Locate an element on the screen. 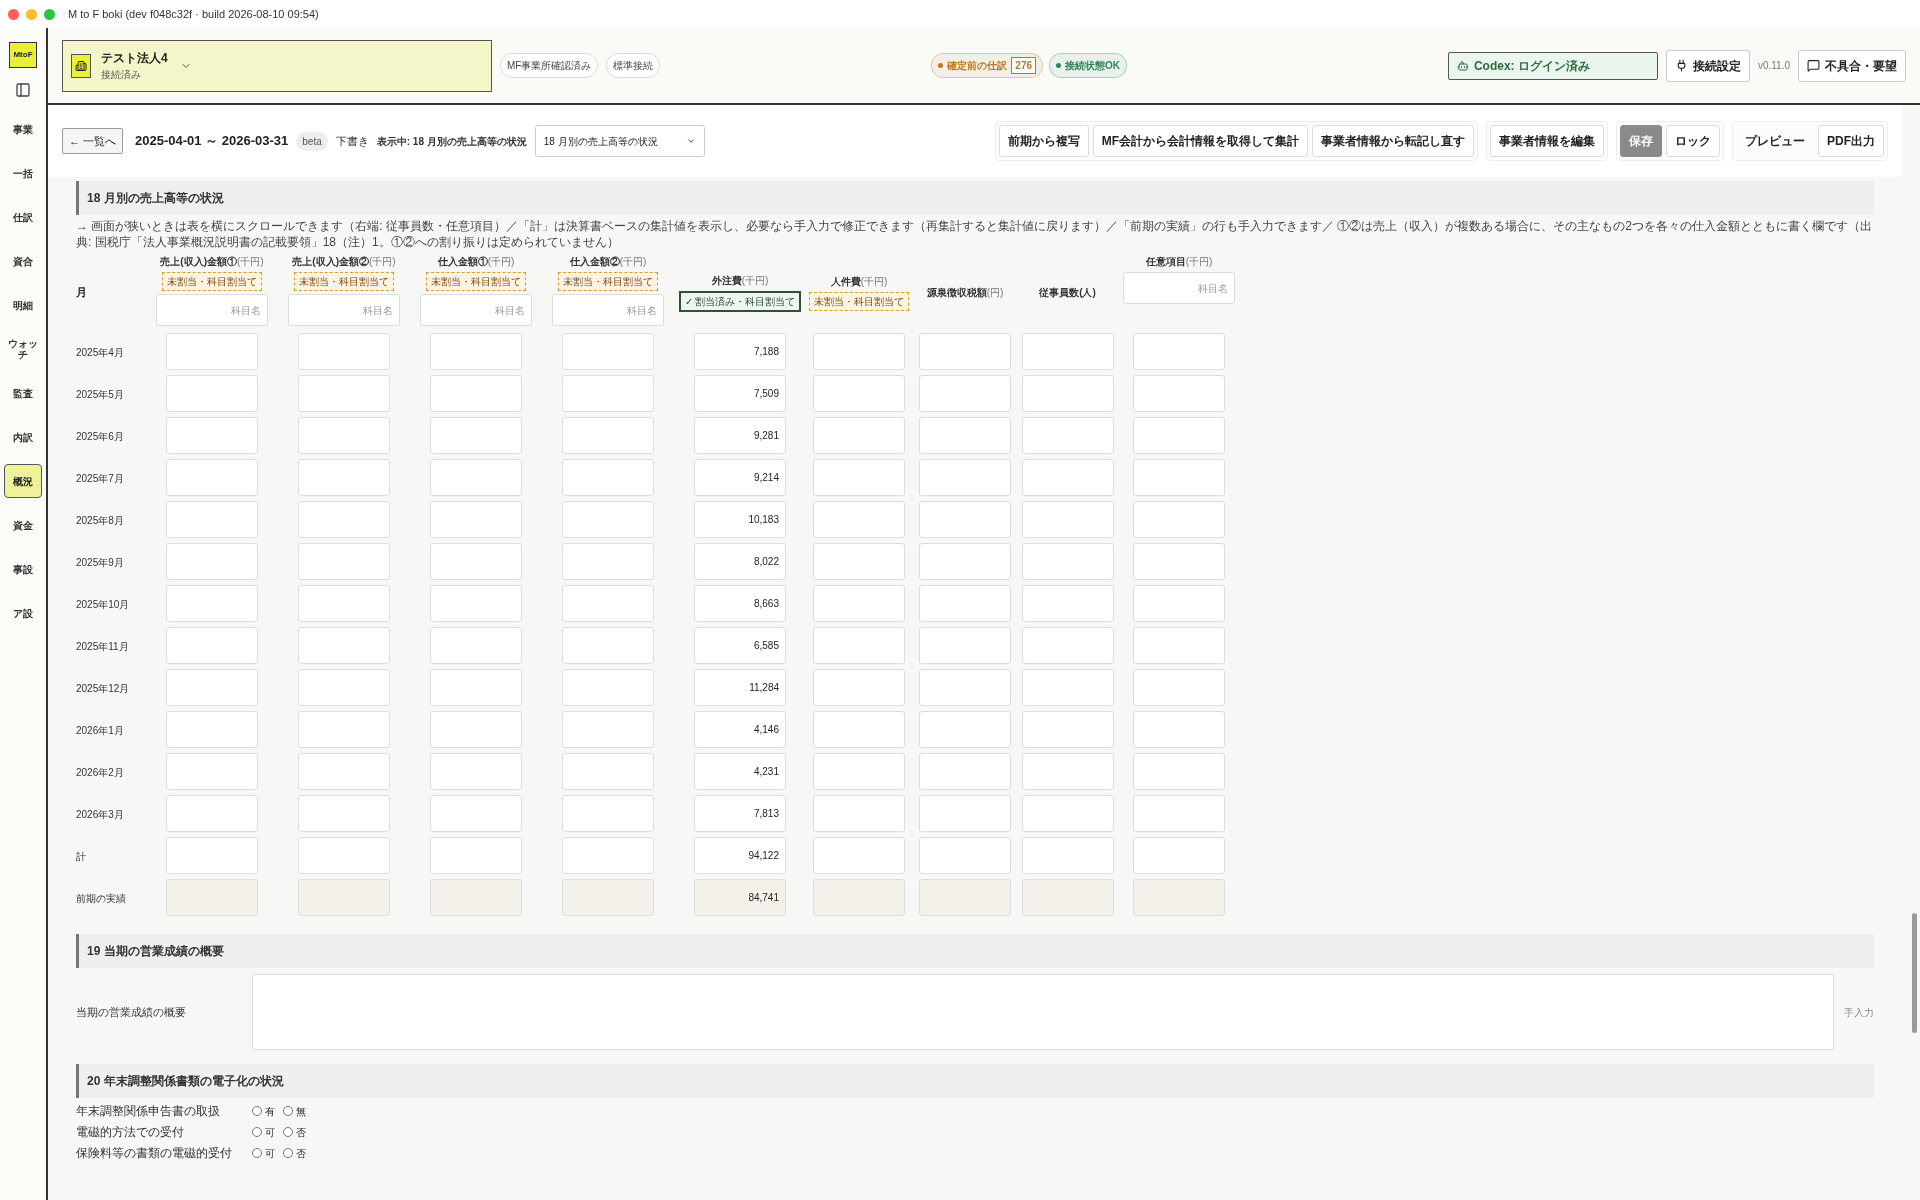 The width and height of the screenshot is (1920, 1200). feedback-button: 不具合・要望 is located at coordinates (1852, 65).